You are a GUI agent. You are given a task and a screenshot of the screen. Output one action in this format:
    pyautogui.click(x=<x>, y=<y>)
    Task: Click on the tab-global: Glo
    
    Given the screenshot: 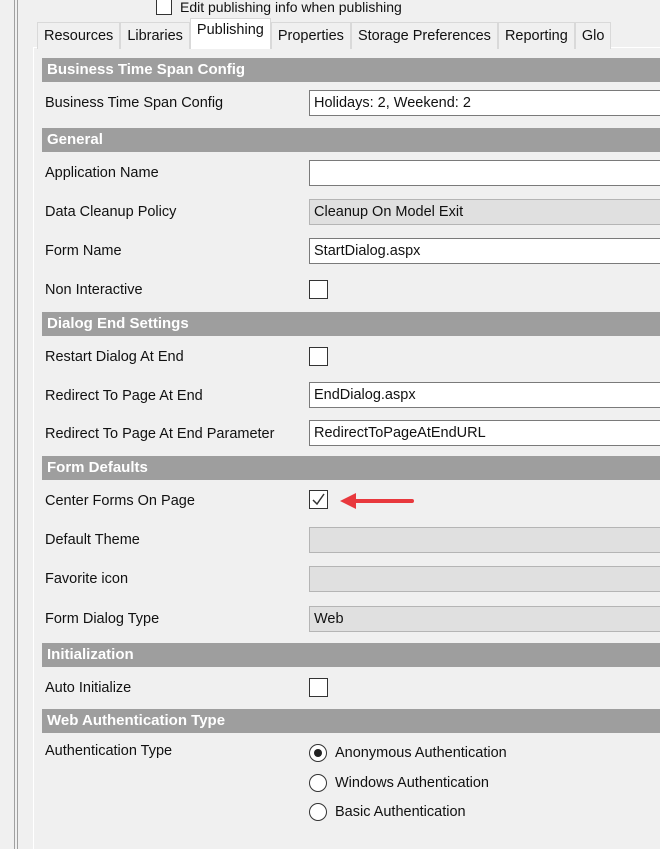 What is the action you would take?
    pyautogui.click(x=593, y=35)
    